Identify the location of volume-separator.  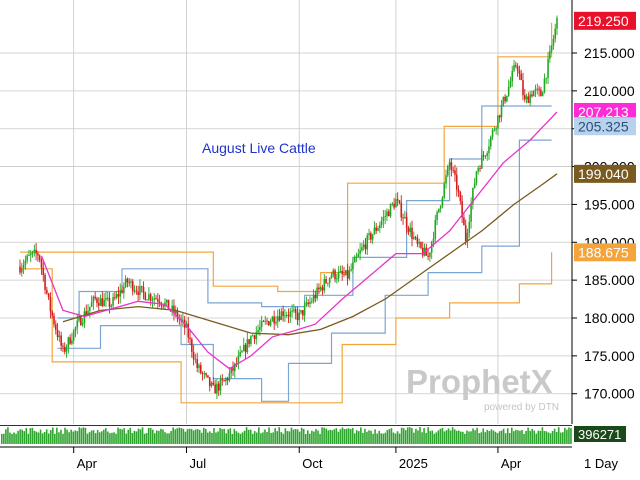
(286, 425).